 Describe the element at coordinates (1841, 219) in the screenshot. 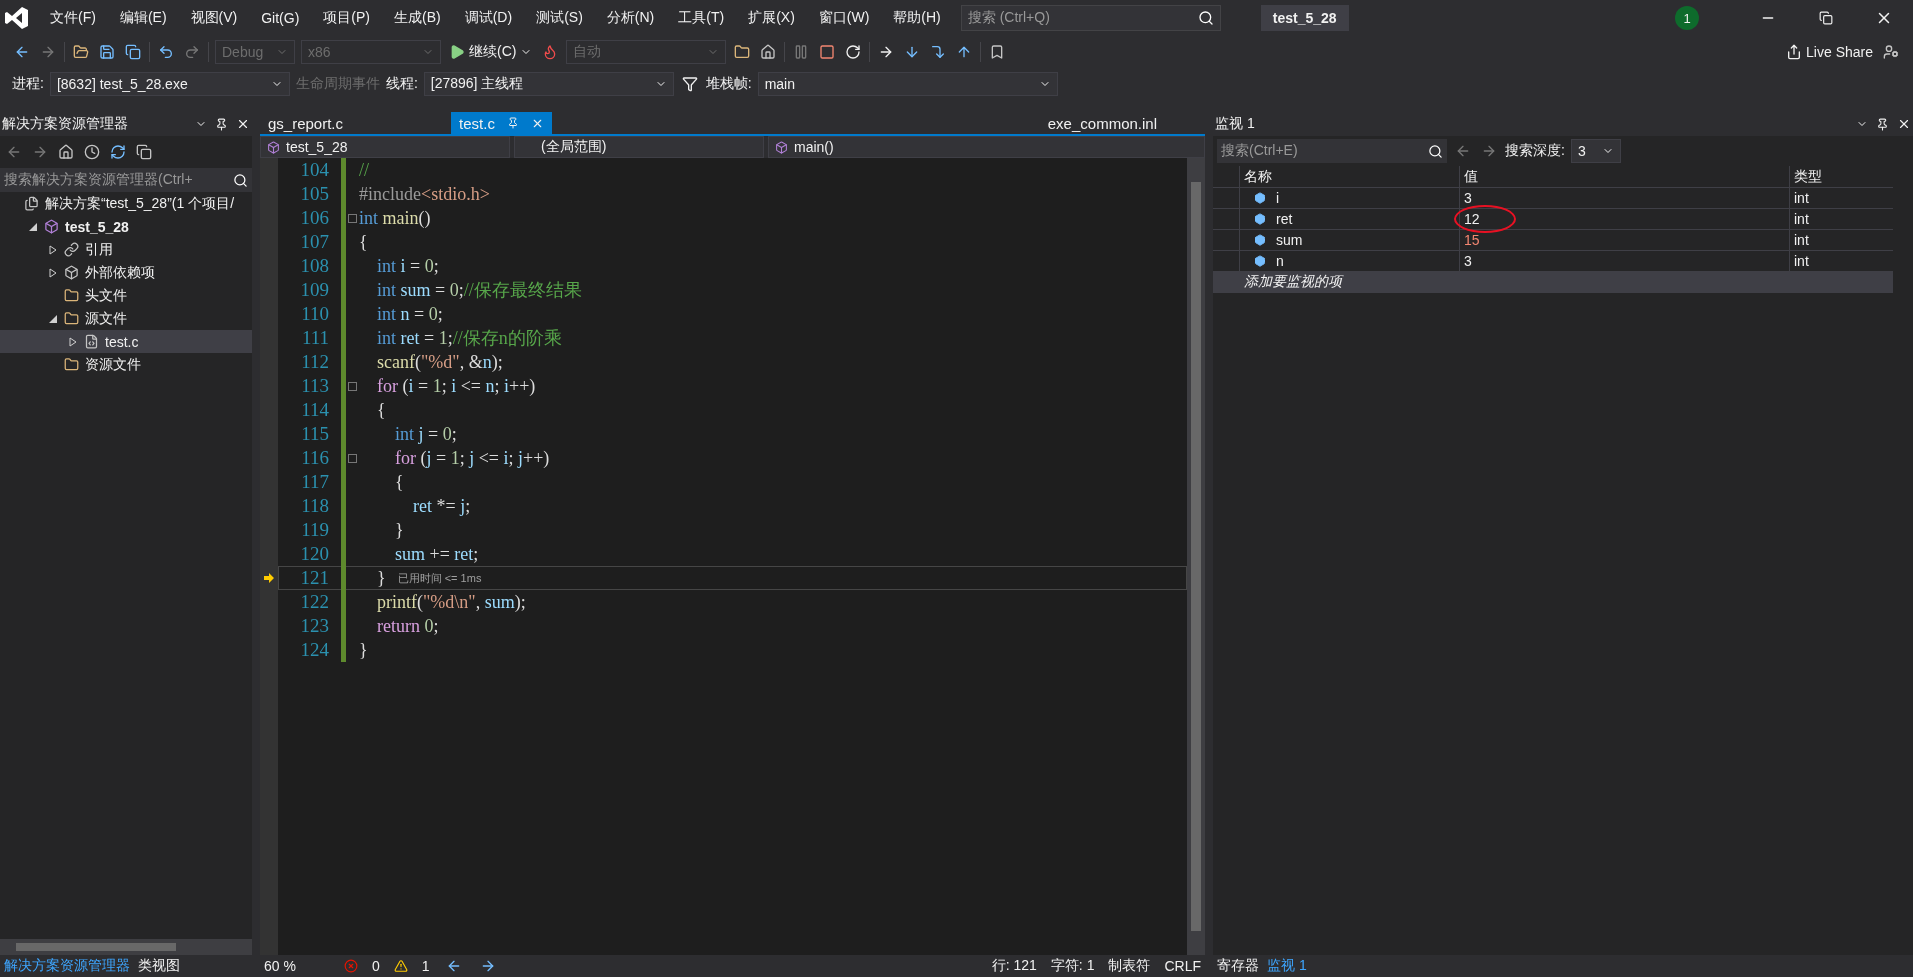

I see `watch-type: int` at that location.